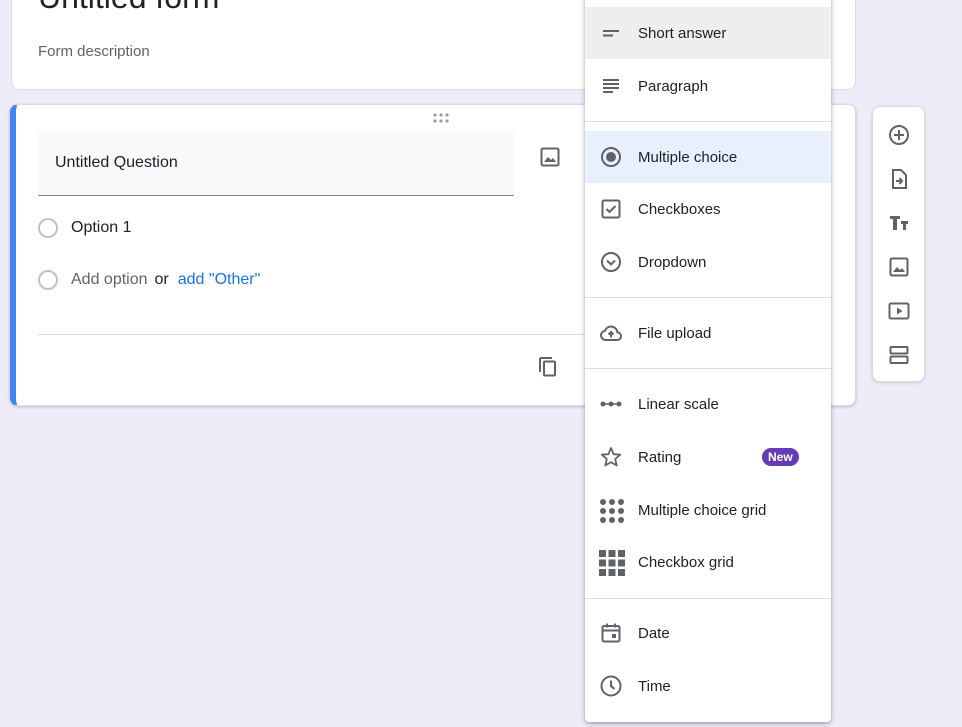 Image resolution: width=962 pixels, height=727 pixels. What do you see at coordinates (899, 223) in the screenshot?
I see `add-title-icon` at bounding box center [899, 223].